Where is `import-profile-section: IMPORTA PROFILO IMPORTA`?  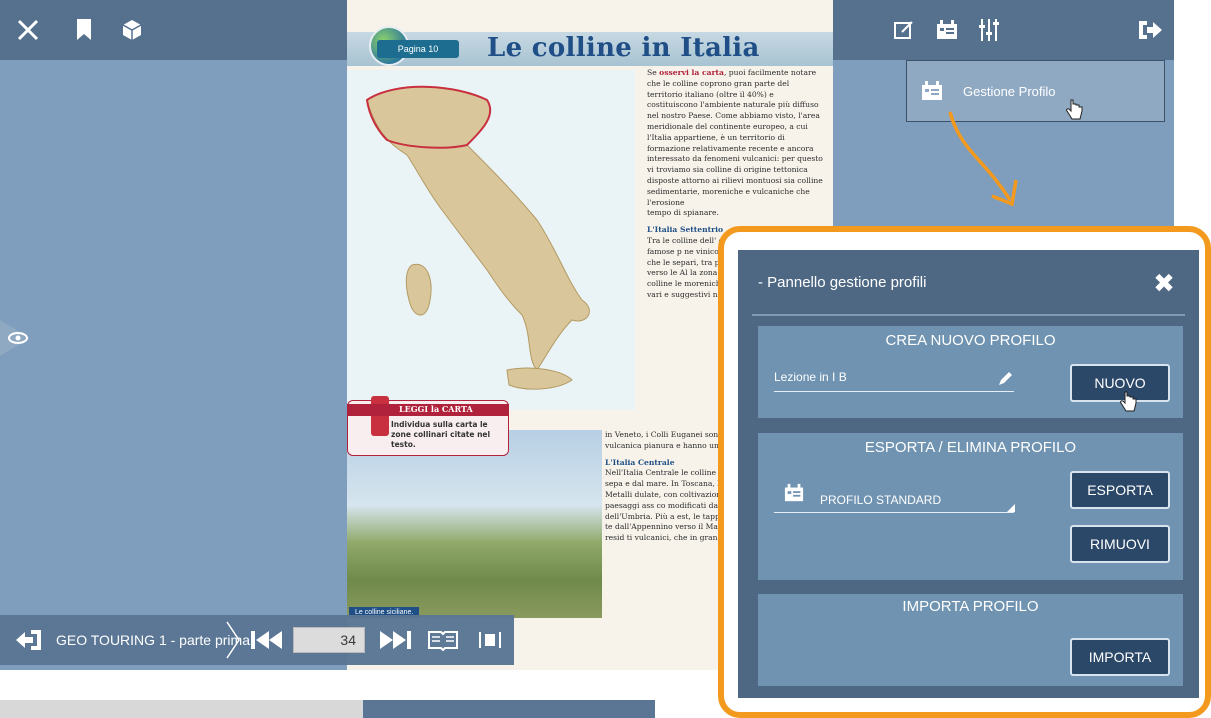 import-profile-section: IMPORTA PROFILO IMPORTA is located at coordinates (970, 640).